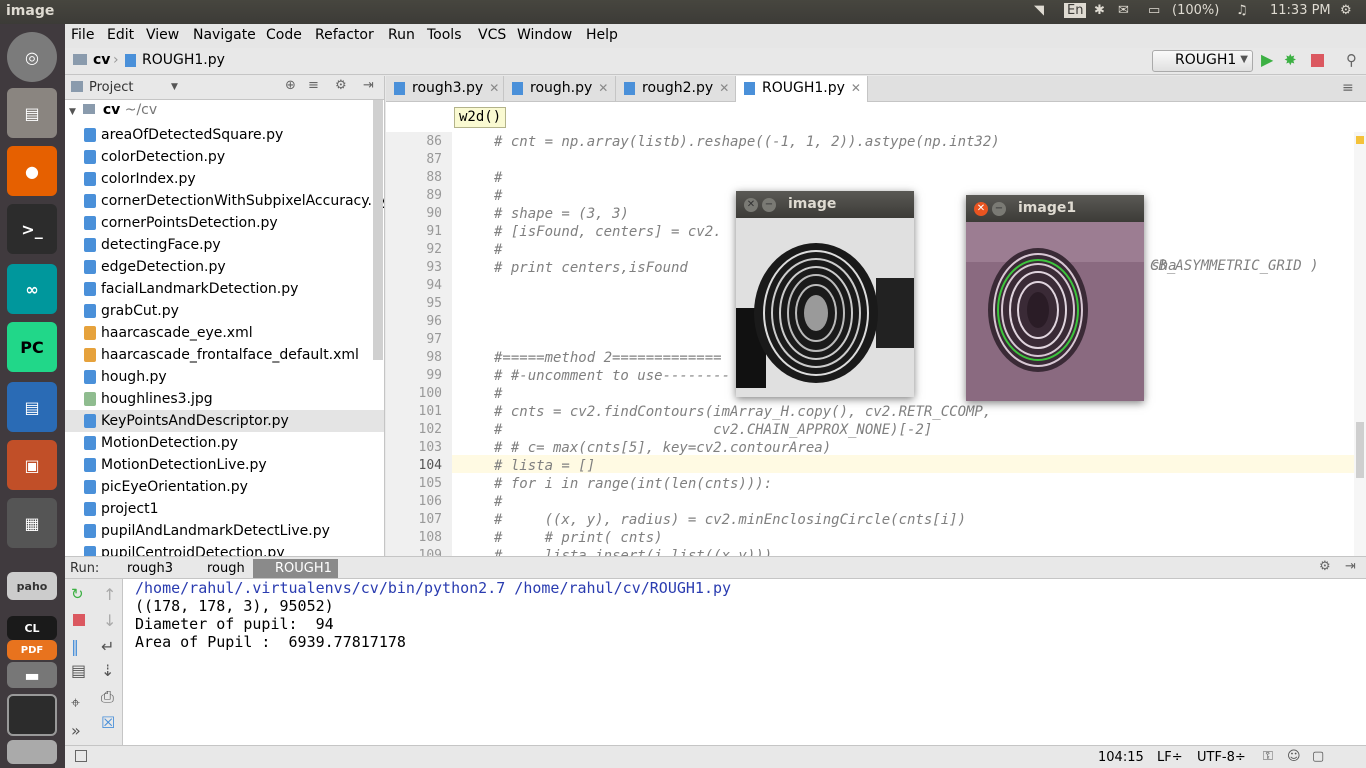  I want to click on file-item: picEyeOrientation.py, so click(166, 487).